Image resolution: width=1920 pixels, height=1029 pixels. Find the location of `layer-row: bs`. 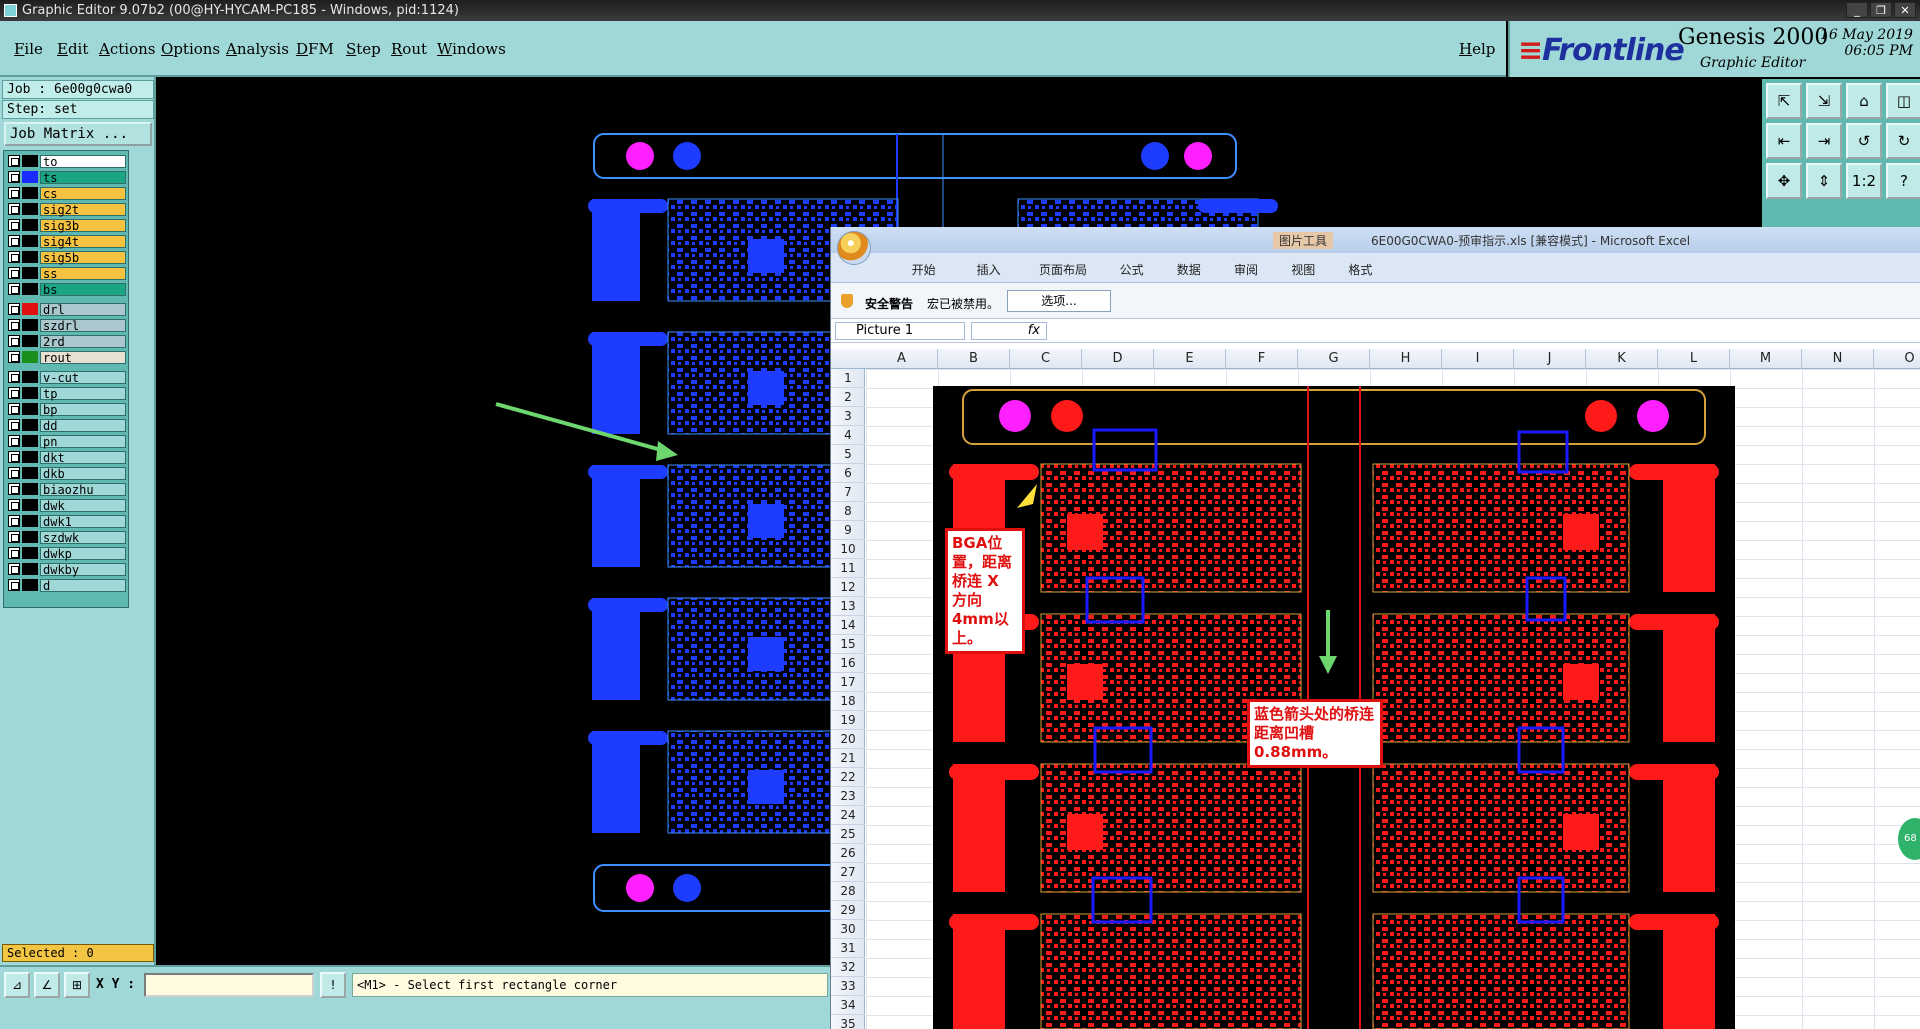

layer-row: bs is located at coordinates (67, 289).